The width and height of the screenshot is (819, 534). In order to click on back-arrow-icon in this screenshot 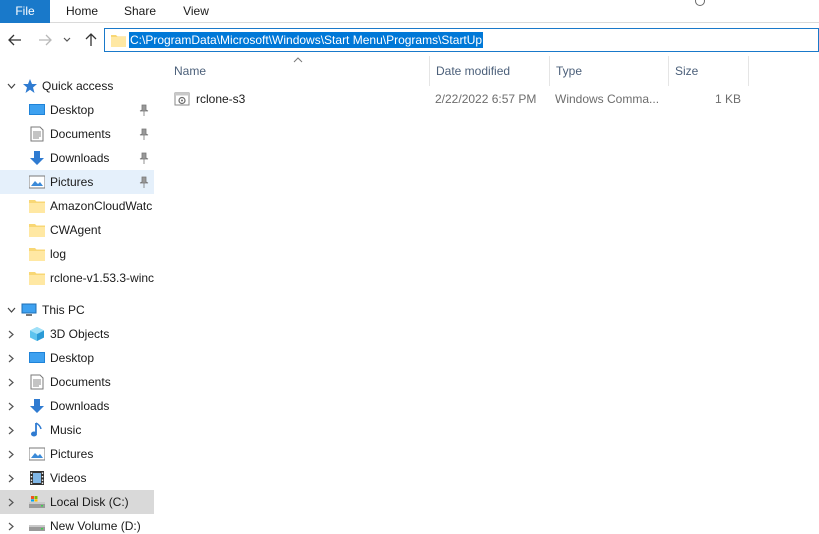, I will do `click(14, 40)`.